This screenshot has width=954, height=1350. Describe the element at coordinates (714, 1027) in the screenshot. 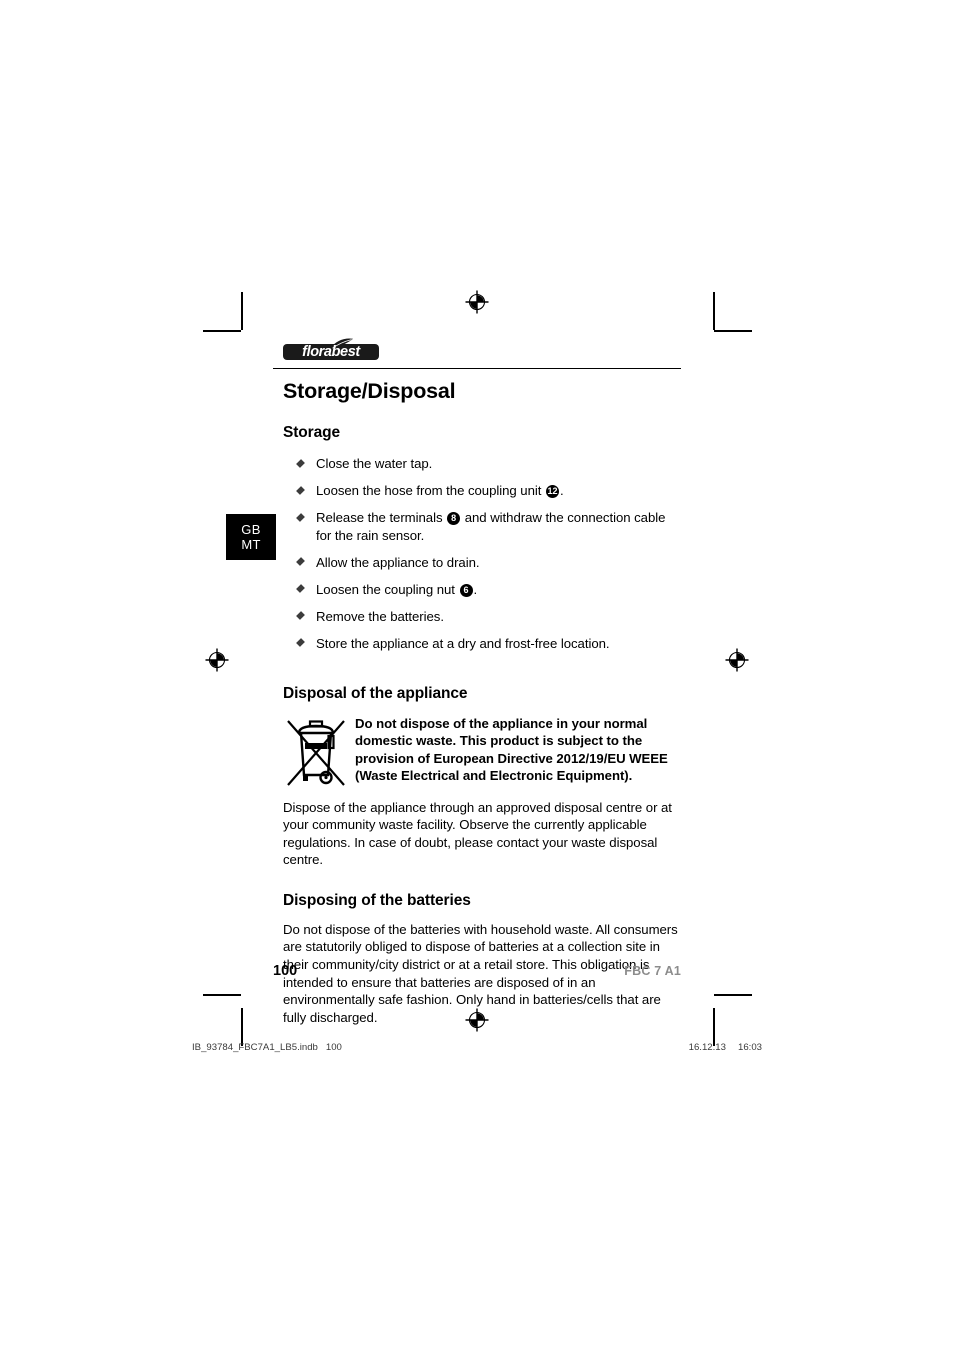

I see `crop-mark-bottom-right-vertical` at that location.